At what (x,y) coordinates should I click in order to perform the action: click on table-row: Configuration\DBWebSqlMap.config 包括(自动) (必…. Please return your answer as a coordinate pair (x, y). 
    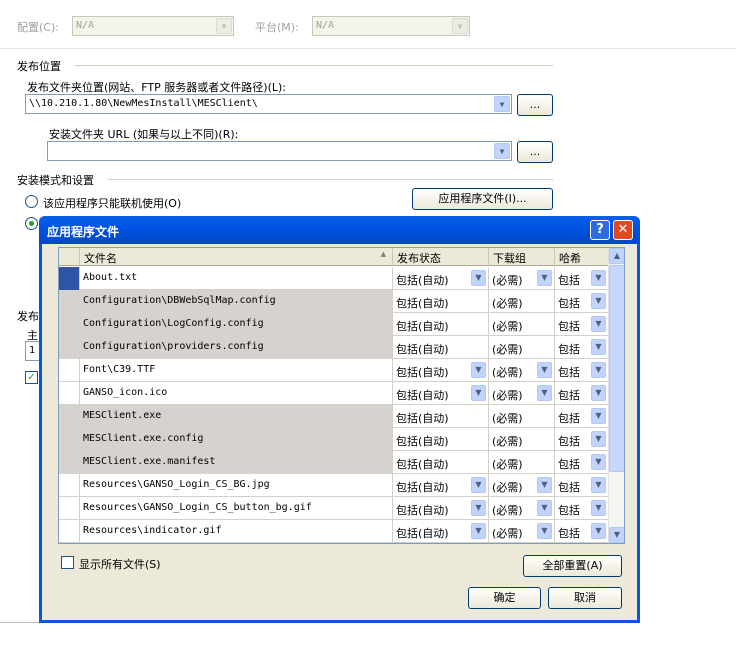
    Looking at the image, I should click on (334, 301).